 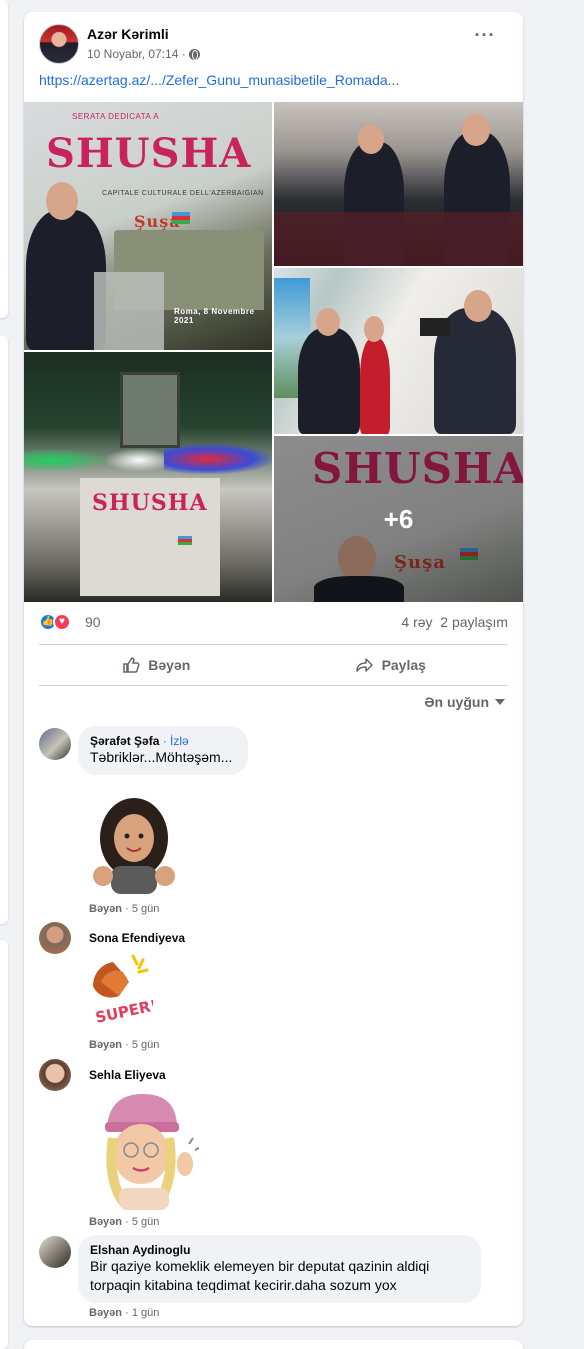 What do you see at coordinates (150, 503) in the screenshot?
I see `facade-banner-title: SHUSHA` at bounding box center [150, 503].